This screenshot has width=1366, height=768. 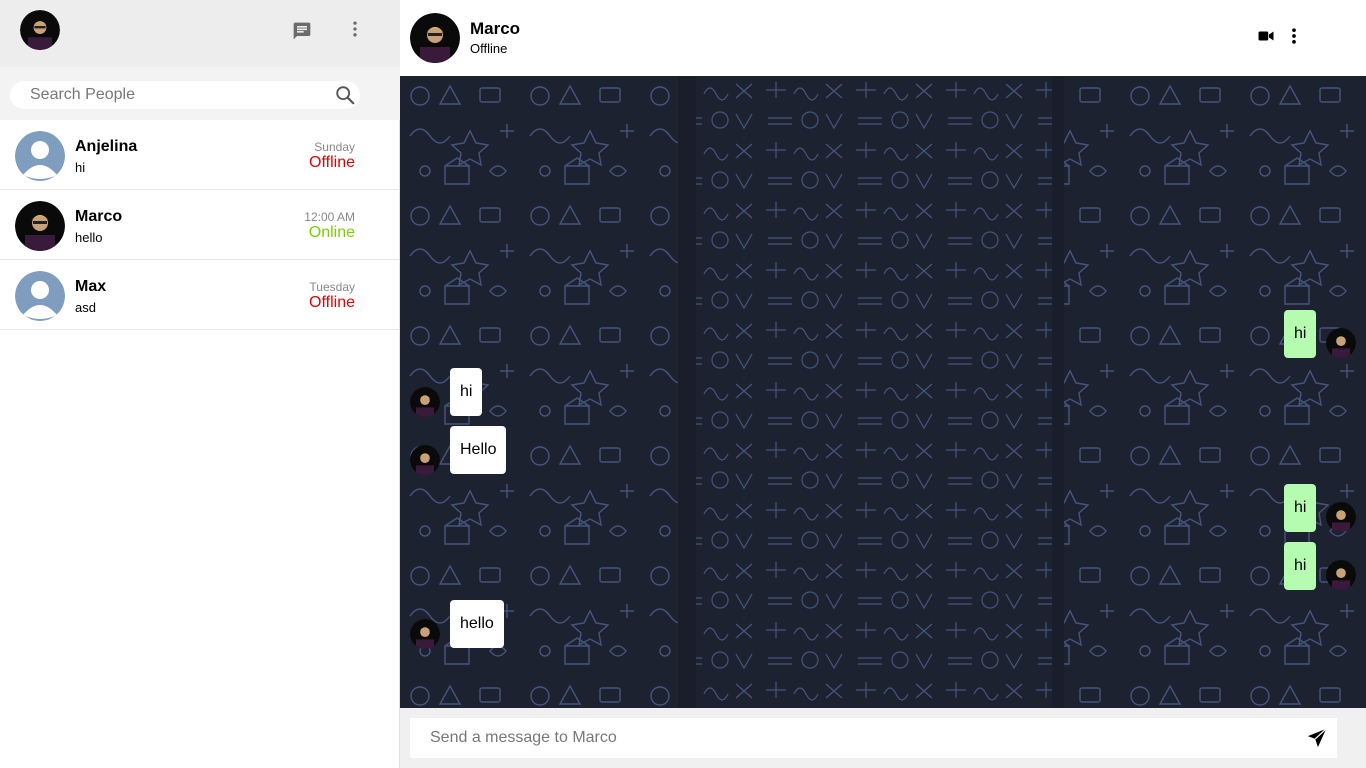 What do you see at coordinates (1317, 738) in the screenshot?
I see `send-icon` at bounding box center [1317, 738].